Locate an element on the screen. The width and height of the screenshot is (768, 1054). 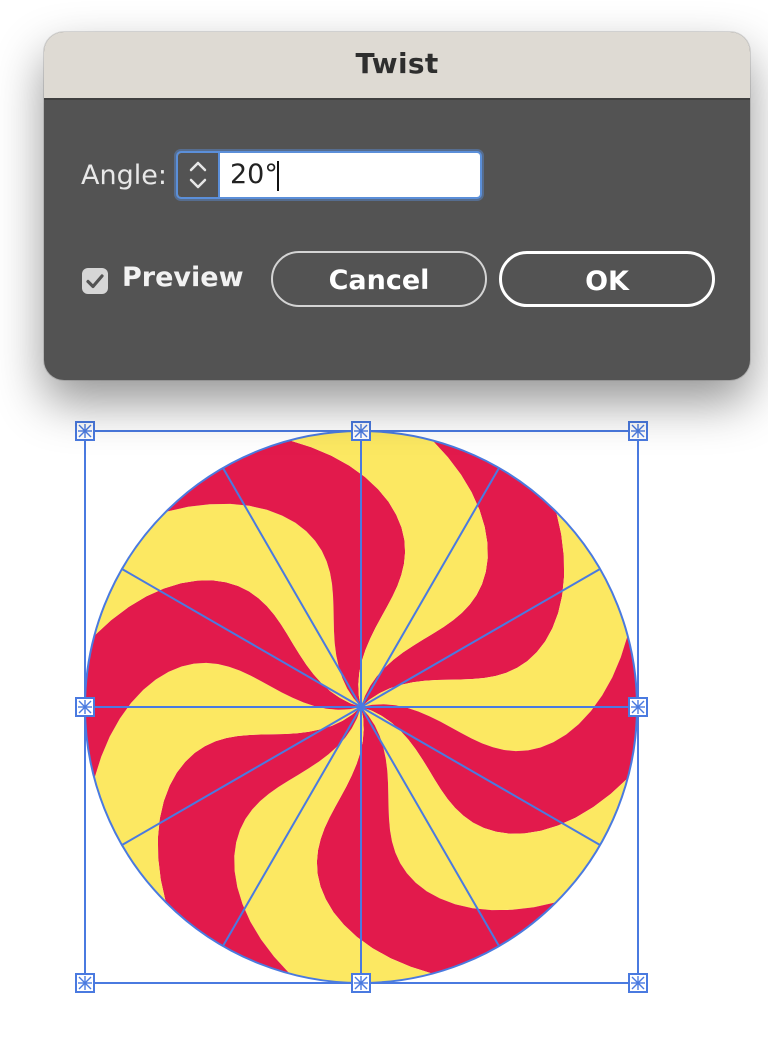
angle-stepper is located at coordinates (199, 175).